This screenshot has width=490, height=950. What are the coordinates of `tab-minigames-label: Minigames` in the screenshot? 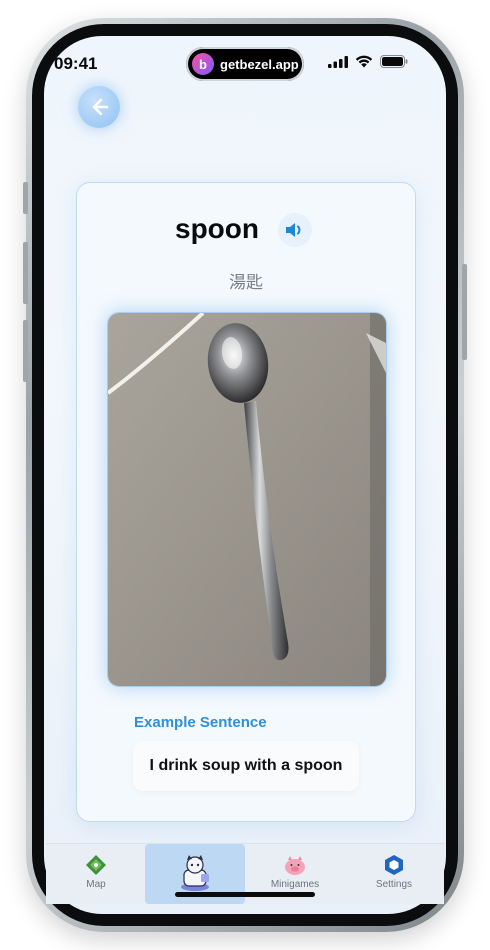 It's located at (295, 884).